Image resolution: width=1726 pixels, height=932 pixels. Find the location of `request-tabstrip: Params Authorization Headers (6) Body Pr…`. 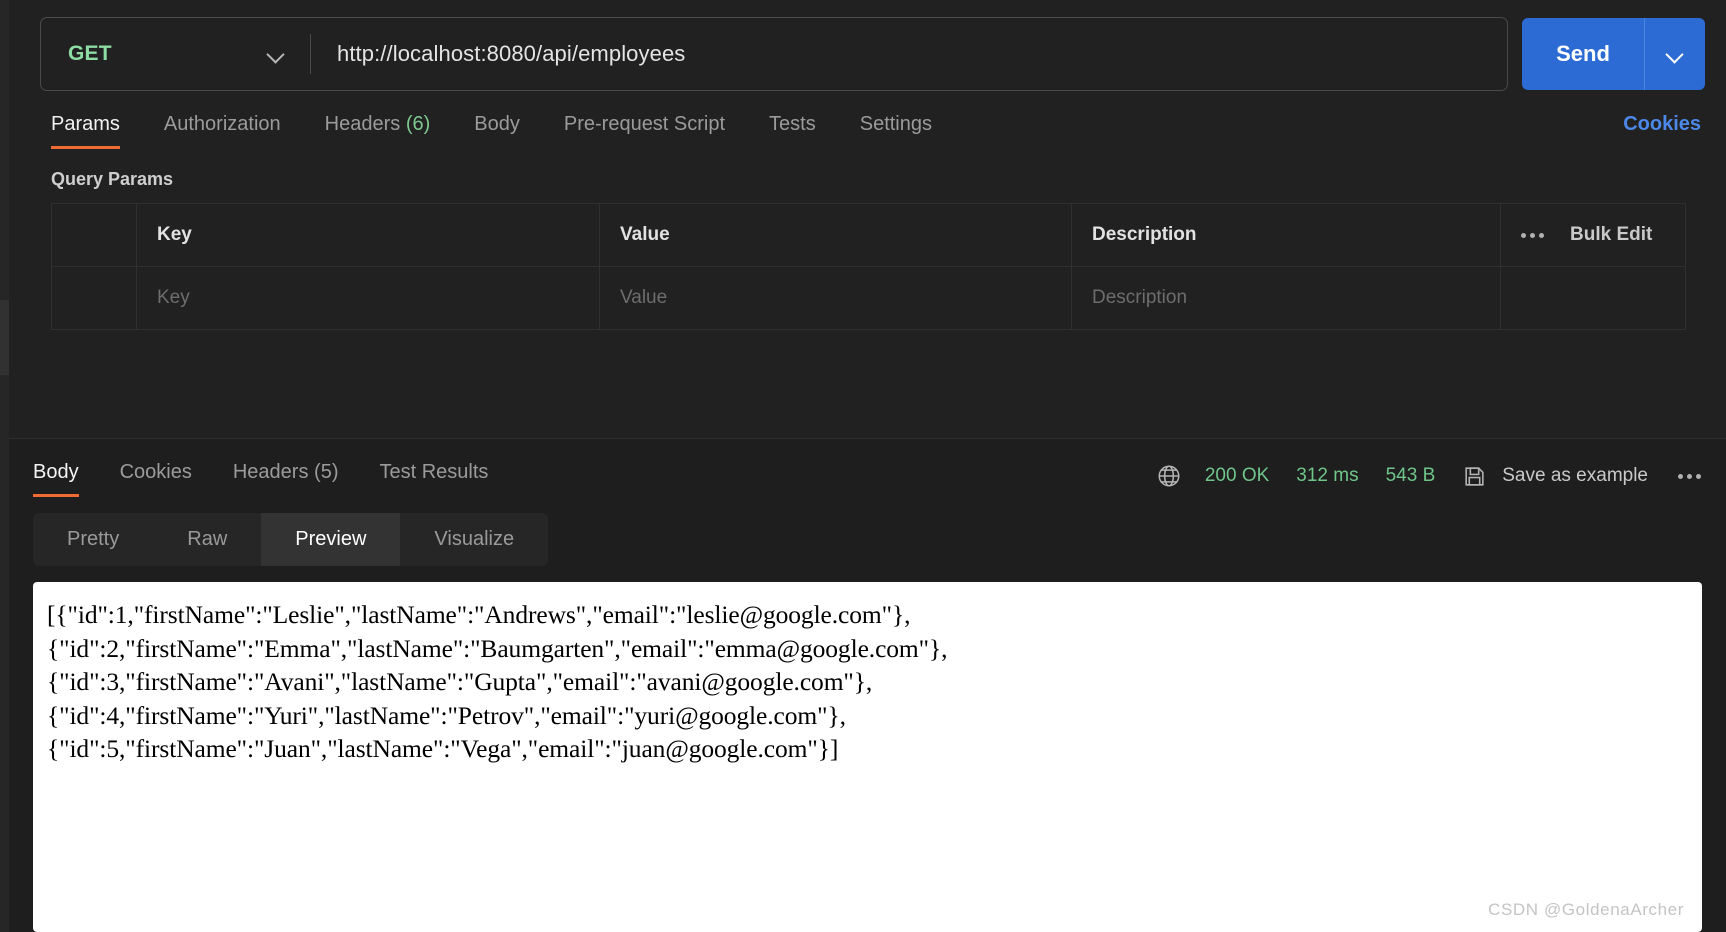

request-tabstrip: Params Authorization Headers (6) Body Pr… is located at coordinates (491, 131).